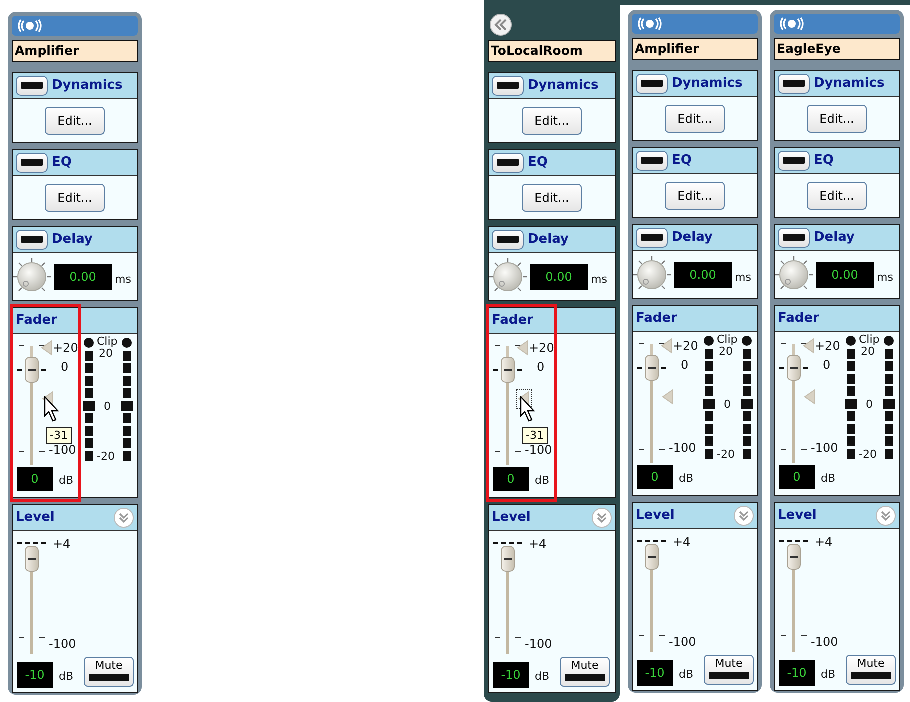  What do you see at coordinates (535, 435) in the screenshot?
I see `tooltip: -31` at bounding box center [535, 435].